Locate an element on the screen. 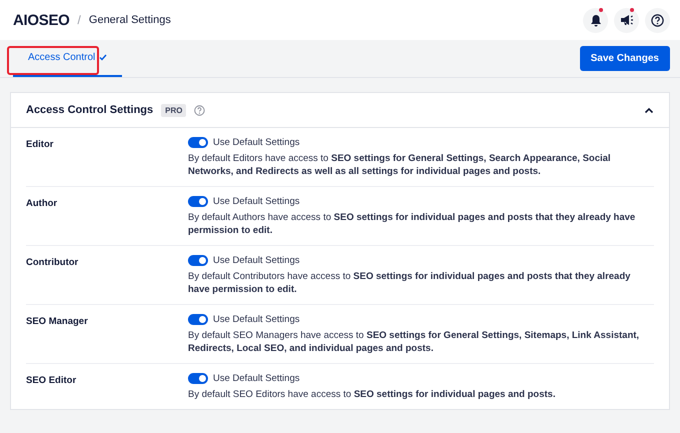 The width and height of the screenshot is (680, 433). access-control-tab: Access Control is located at coordinates (67, 58).